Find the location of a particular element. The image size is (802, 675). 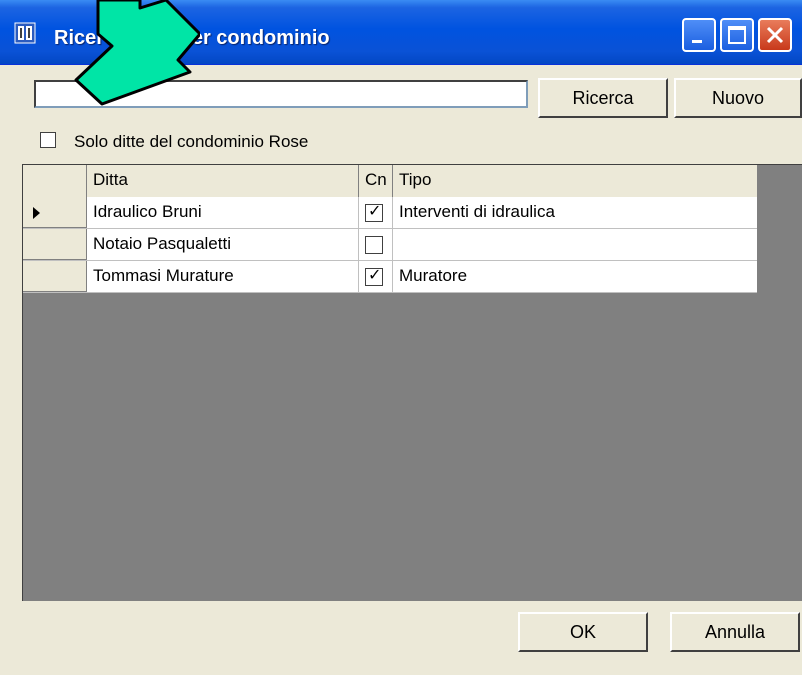

close-button is located at coordinates (775, 35).